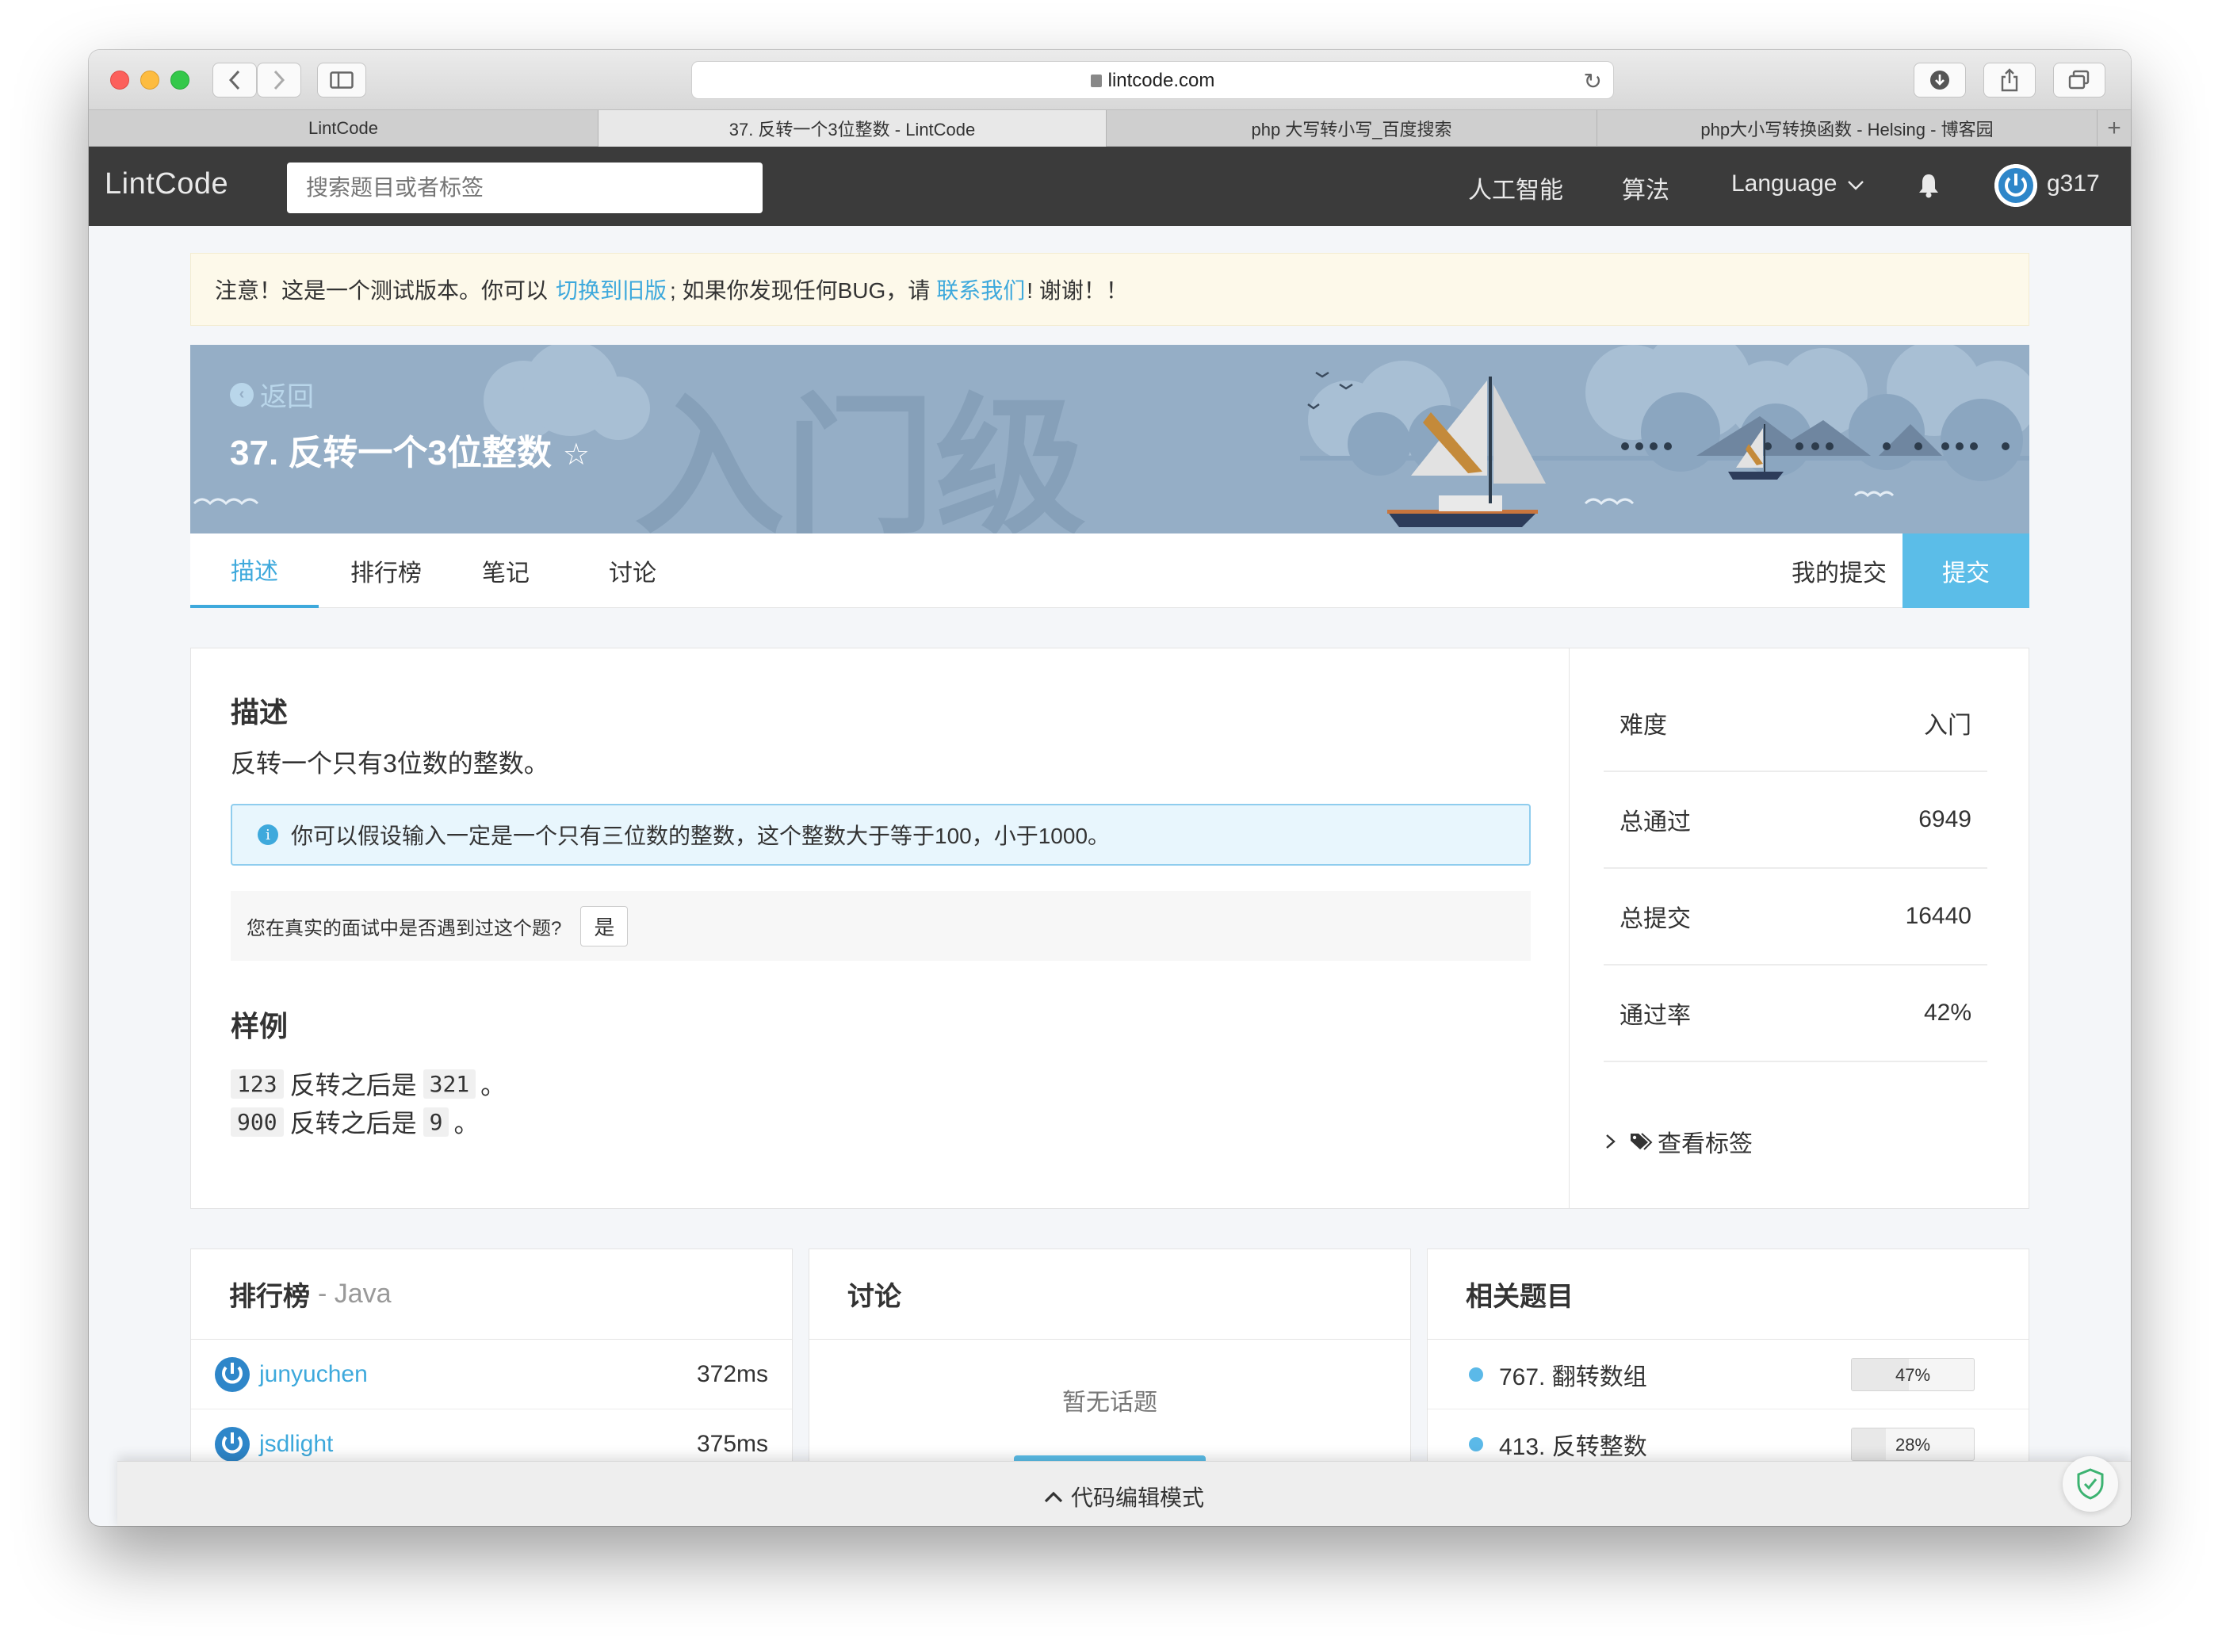  What do you see at coordinates (120, 81) in the screenshot?
I see `close-window-button` at bounding box center [120, 81].